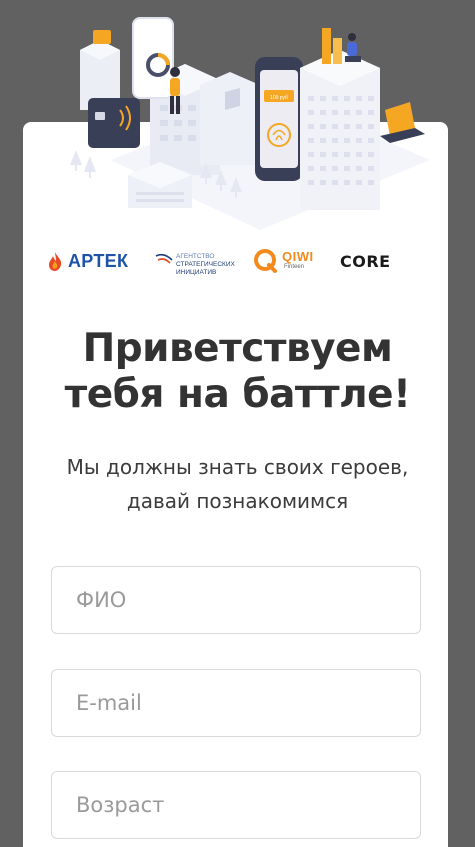 The image size is (475, 847). I want to click on email-input, so click(236, 703).